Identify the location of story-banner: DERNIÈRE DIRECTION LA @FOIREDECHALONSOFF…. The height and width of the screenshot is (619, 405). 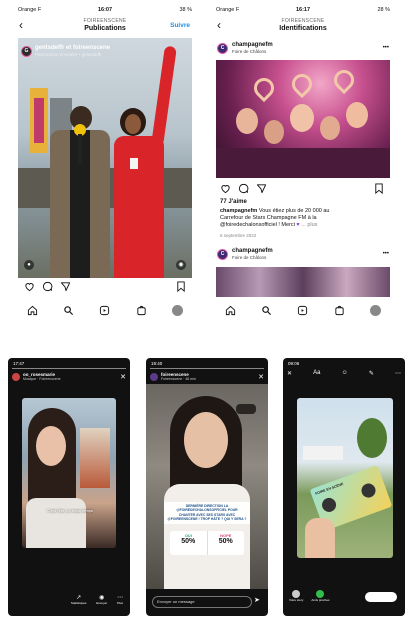
(207, 513).